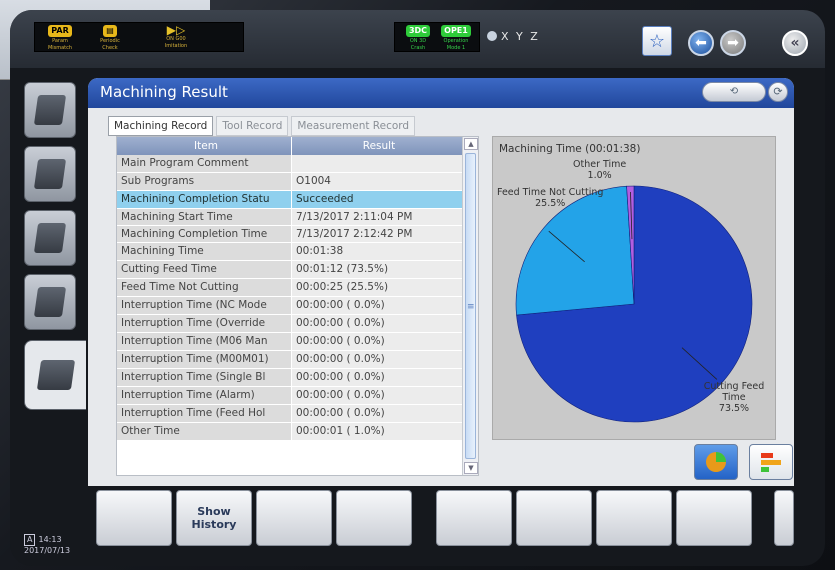 Image resolution: width=835 pixels, height=570 pixels. I want to click on collapse-button: «, so click(795, 43).